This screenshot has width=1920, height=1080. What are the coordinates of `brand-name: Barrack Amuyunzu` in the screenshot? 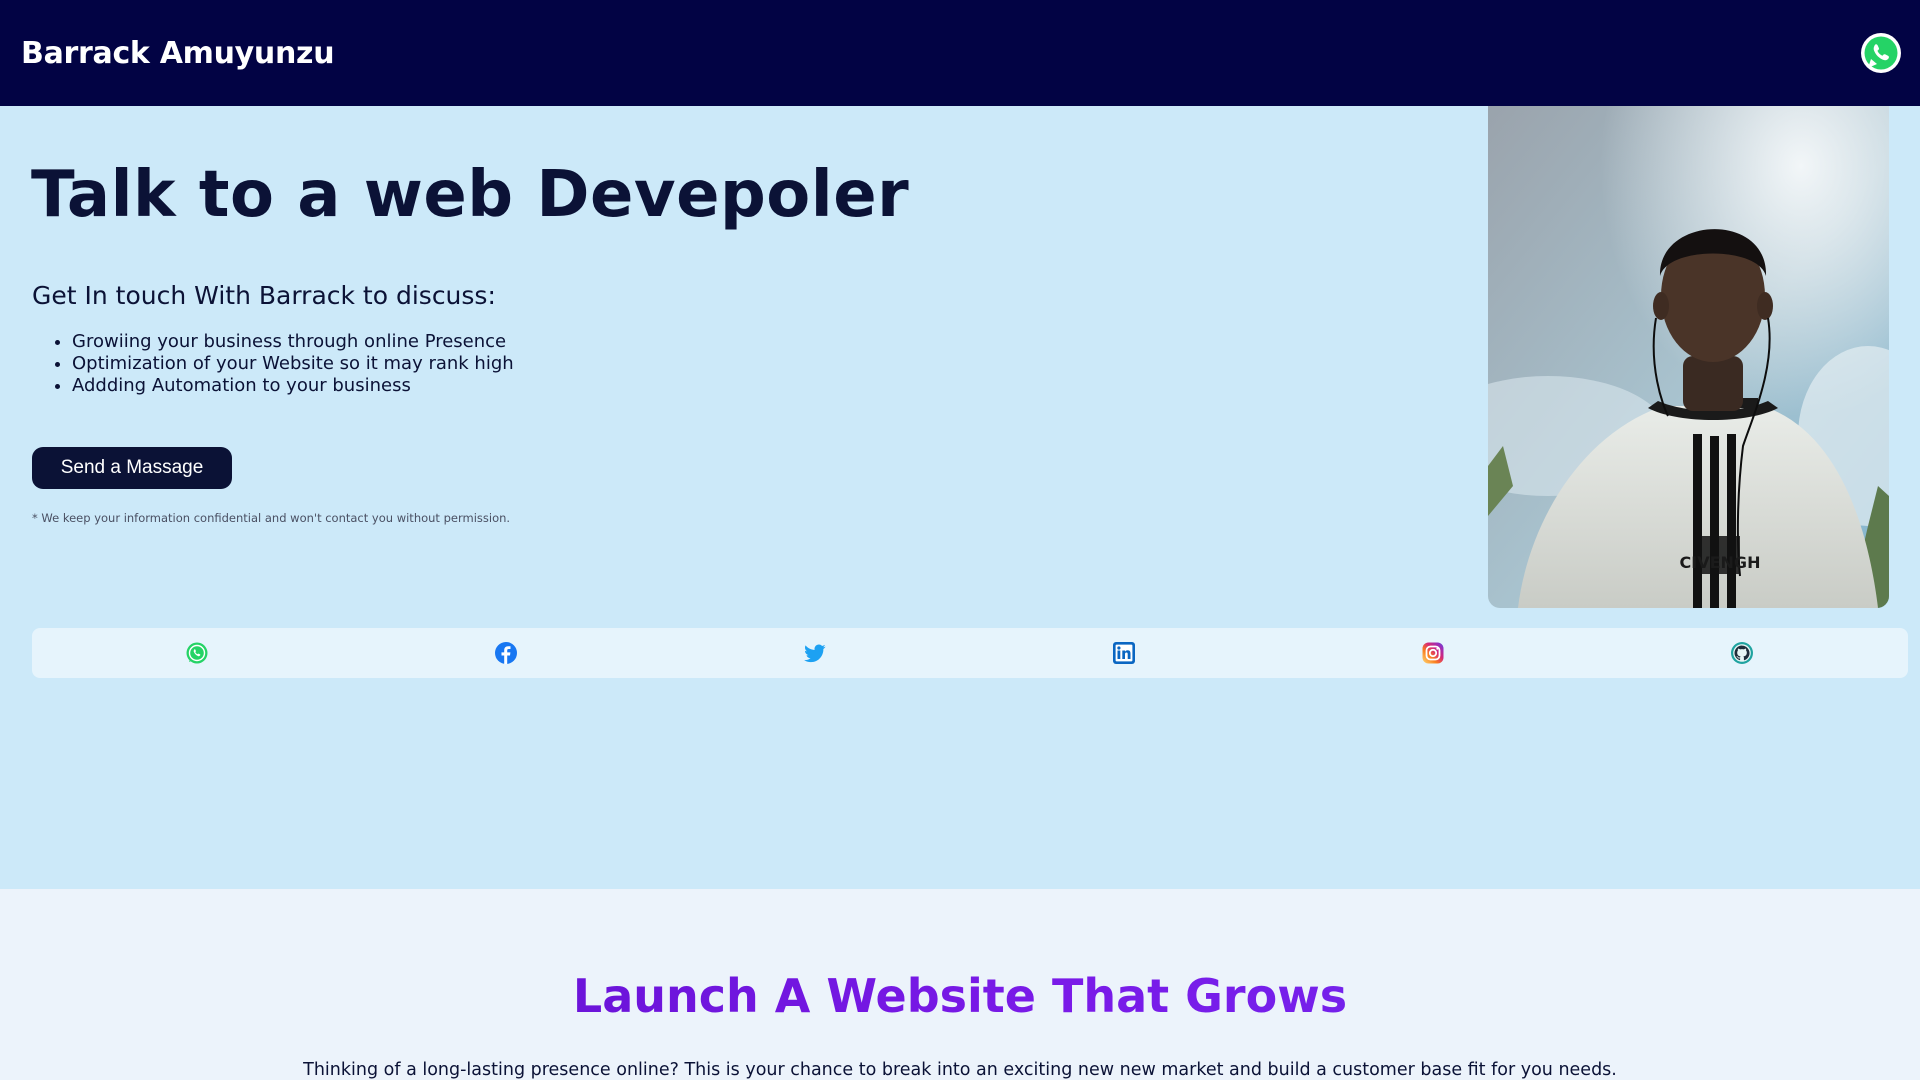 It's located at (178, 53).